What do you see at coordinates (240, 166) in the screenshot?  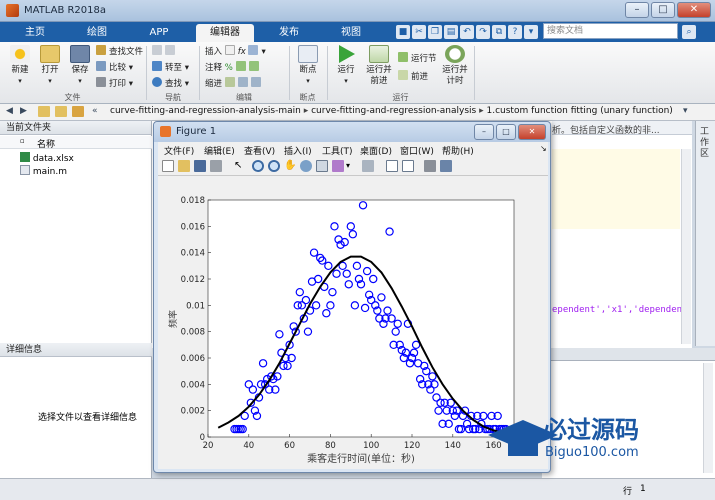 I see `pointer-icon: ↖` at bounding box center [240, 166].